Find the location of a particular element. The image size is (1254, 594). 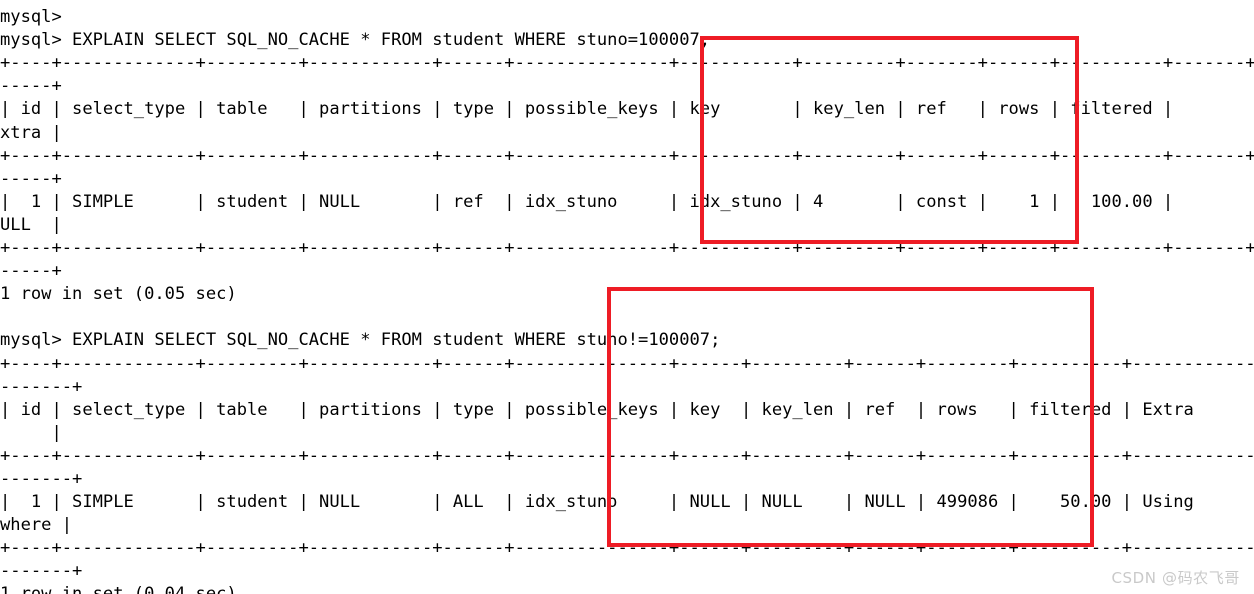

console-line: mysql> is located at coordinates (31, 17).